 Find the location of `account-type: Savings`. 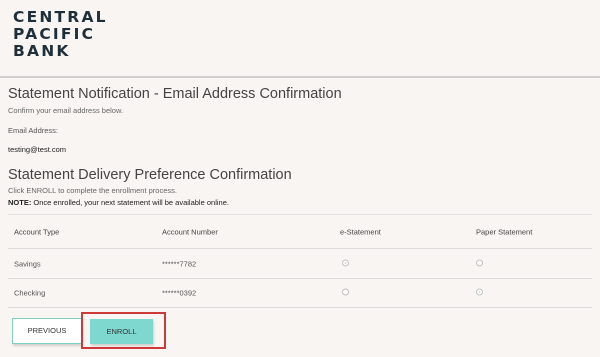

account-type: Savings is located at coordinates (27, 263).